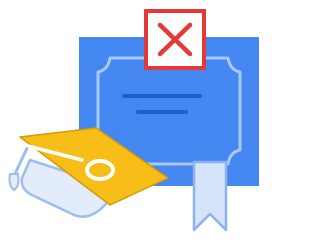  I want to click on ribbon-icon, so click(210, 196).